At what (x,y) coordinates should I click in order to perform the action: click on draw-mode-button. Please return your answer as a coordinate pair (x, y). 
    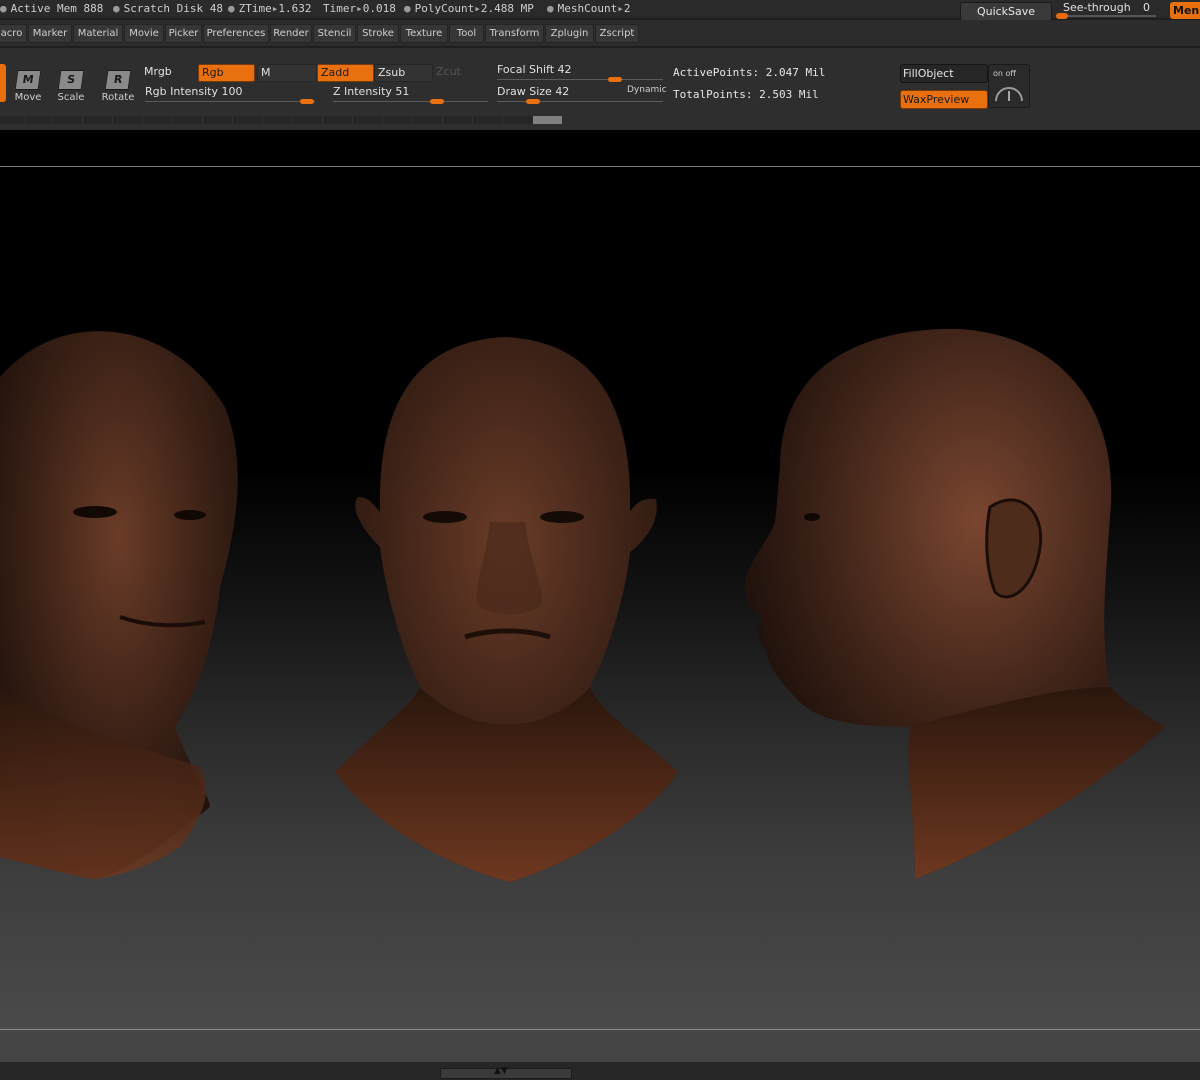
    Looking at the image, I should click on (3, 83).